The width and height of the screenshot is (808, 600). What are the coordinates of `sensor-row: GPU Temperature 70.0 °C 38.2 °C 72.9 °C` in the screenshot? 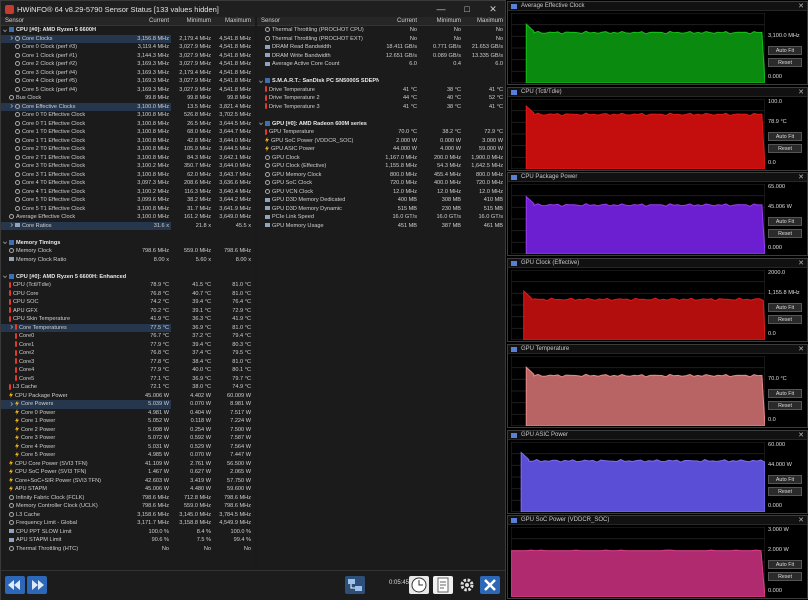 It's located at (381, 132).